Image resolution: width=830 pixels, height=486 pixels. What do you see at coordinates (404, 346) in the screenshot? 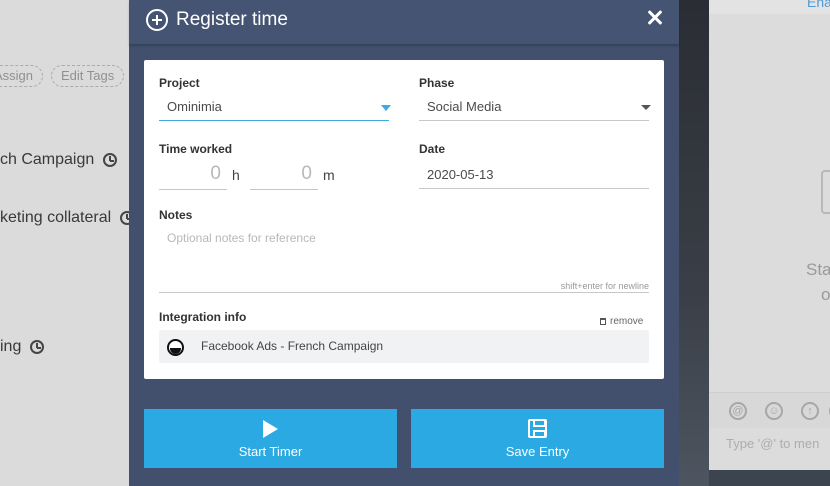
I see `integration-item: Facebook Ads - French Campaign` at bounding box center [404, 346].